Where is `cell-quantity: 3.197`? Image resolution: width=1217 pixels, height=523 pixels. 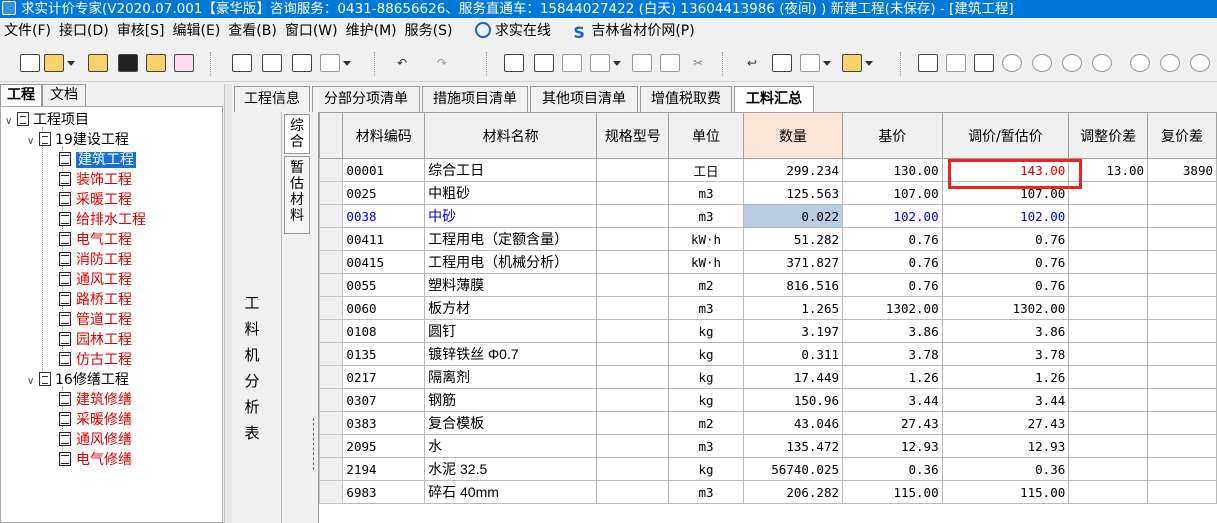
cell-quantity: 3.197 is located at coordinates (793, 331).